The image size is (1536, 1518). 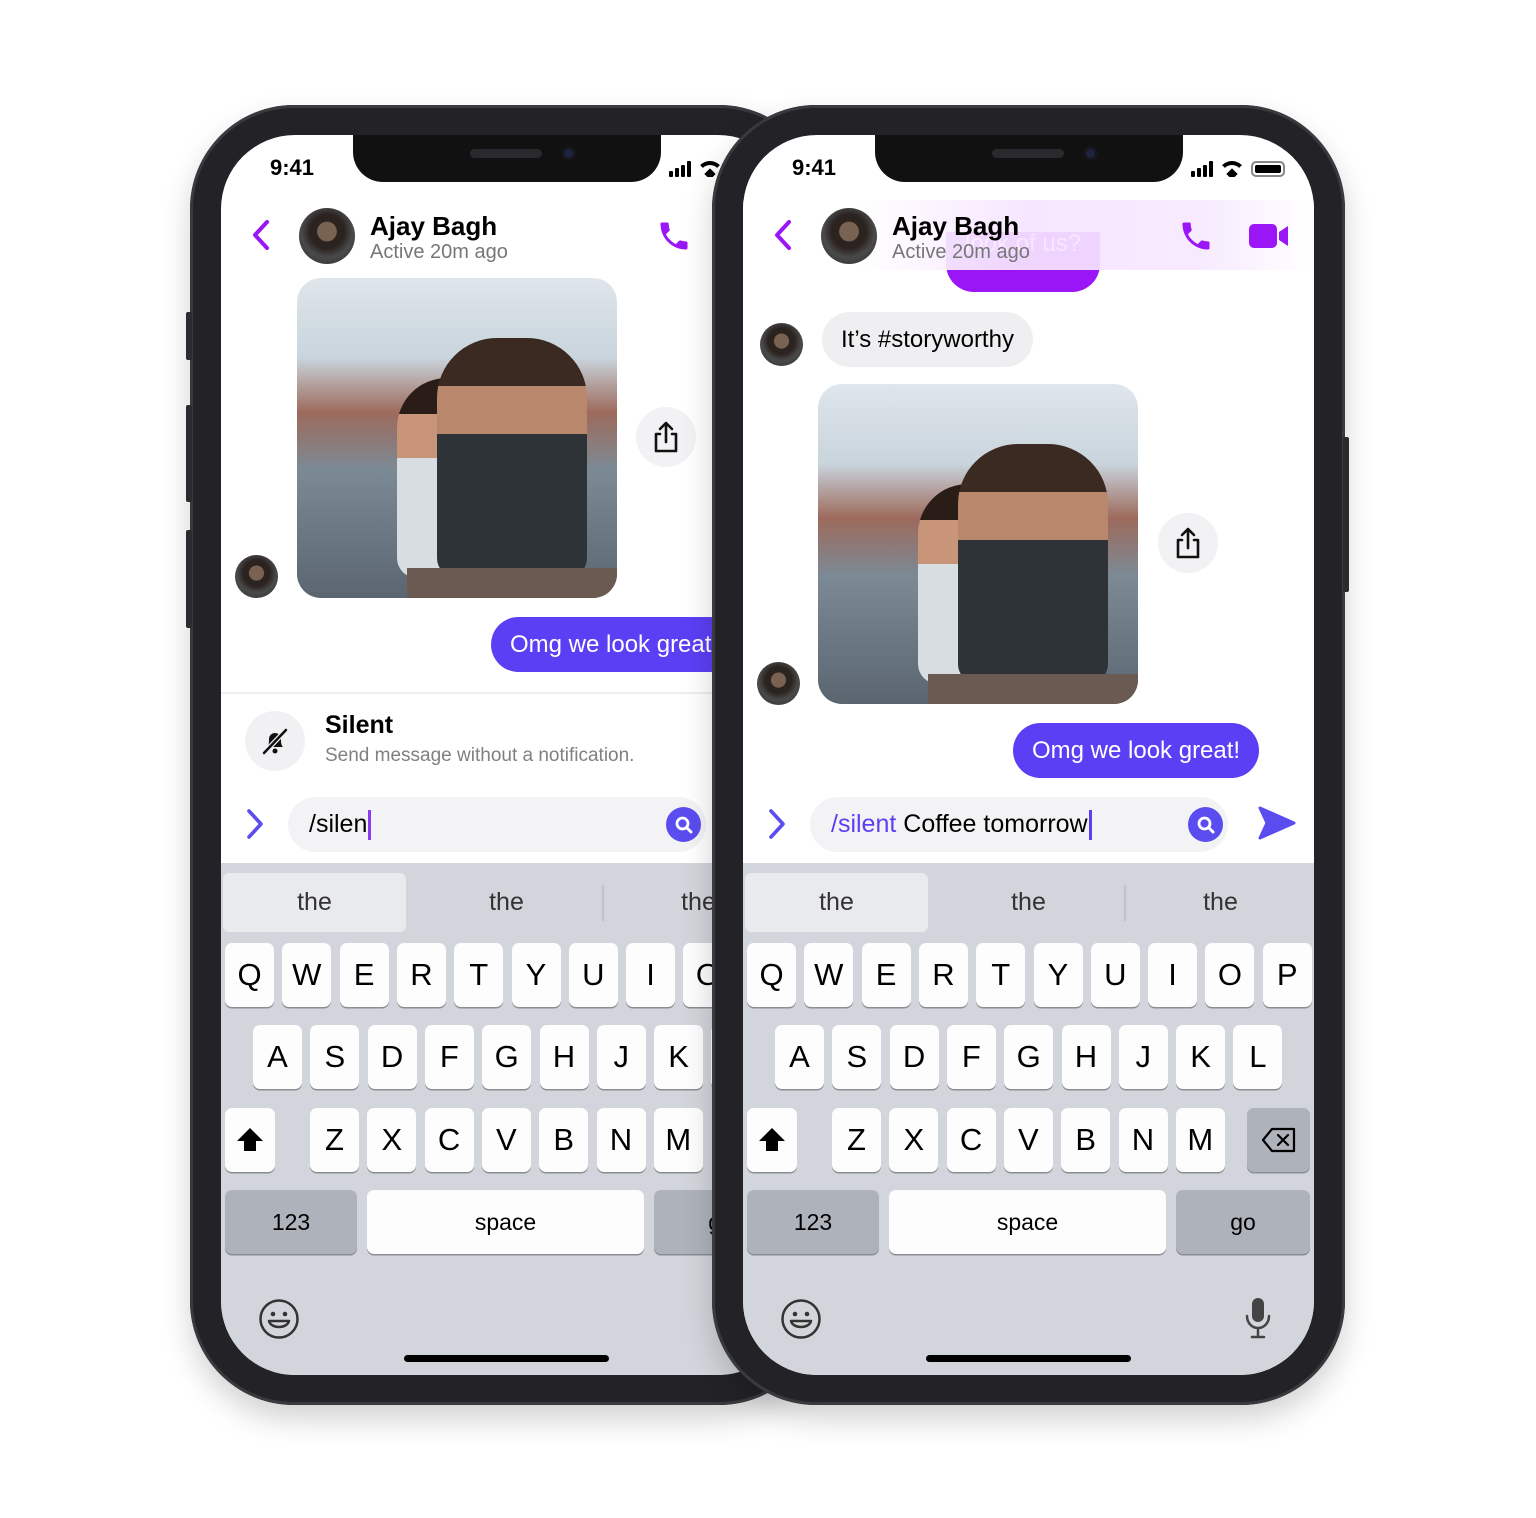 I want to click on send-button, so click(x=1277, y=823).